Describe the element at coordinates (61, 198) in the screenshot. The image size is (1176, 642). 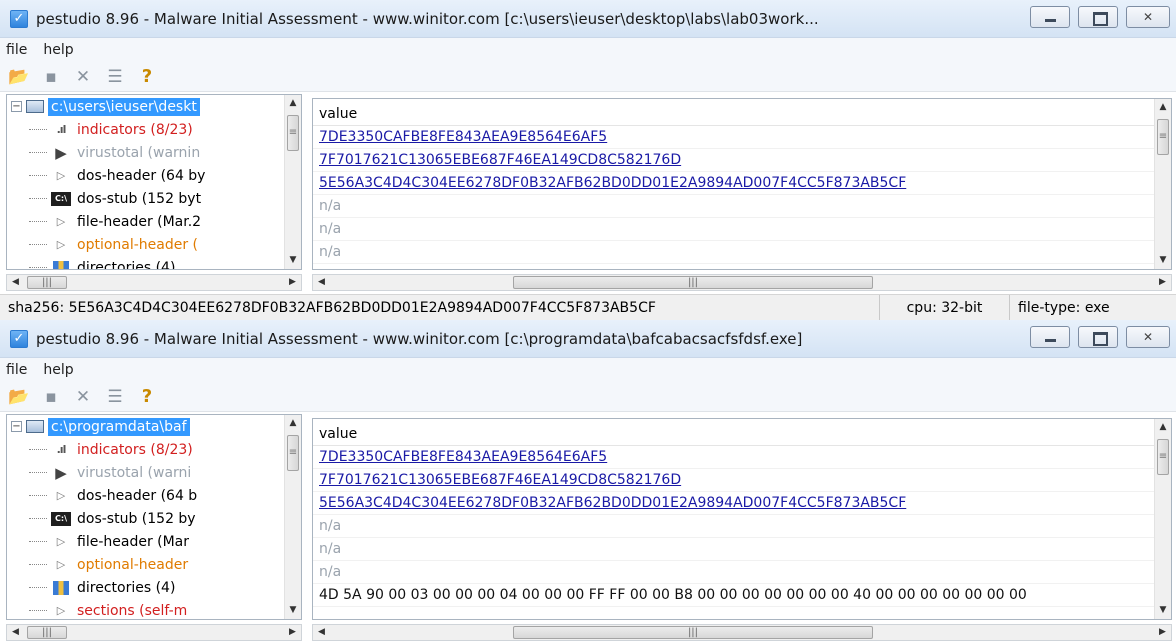
I see `command-prompt-icon: C:\` at that location.